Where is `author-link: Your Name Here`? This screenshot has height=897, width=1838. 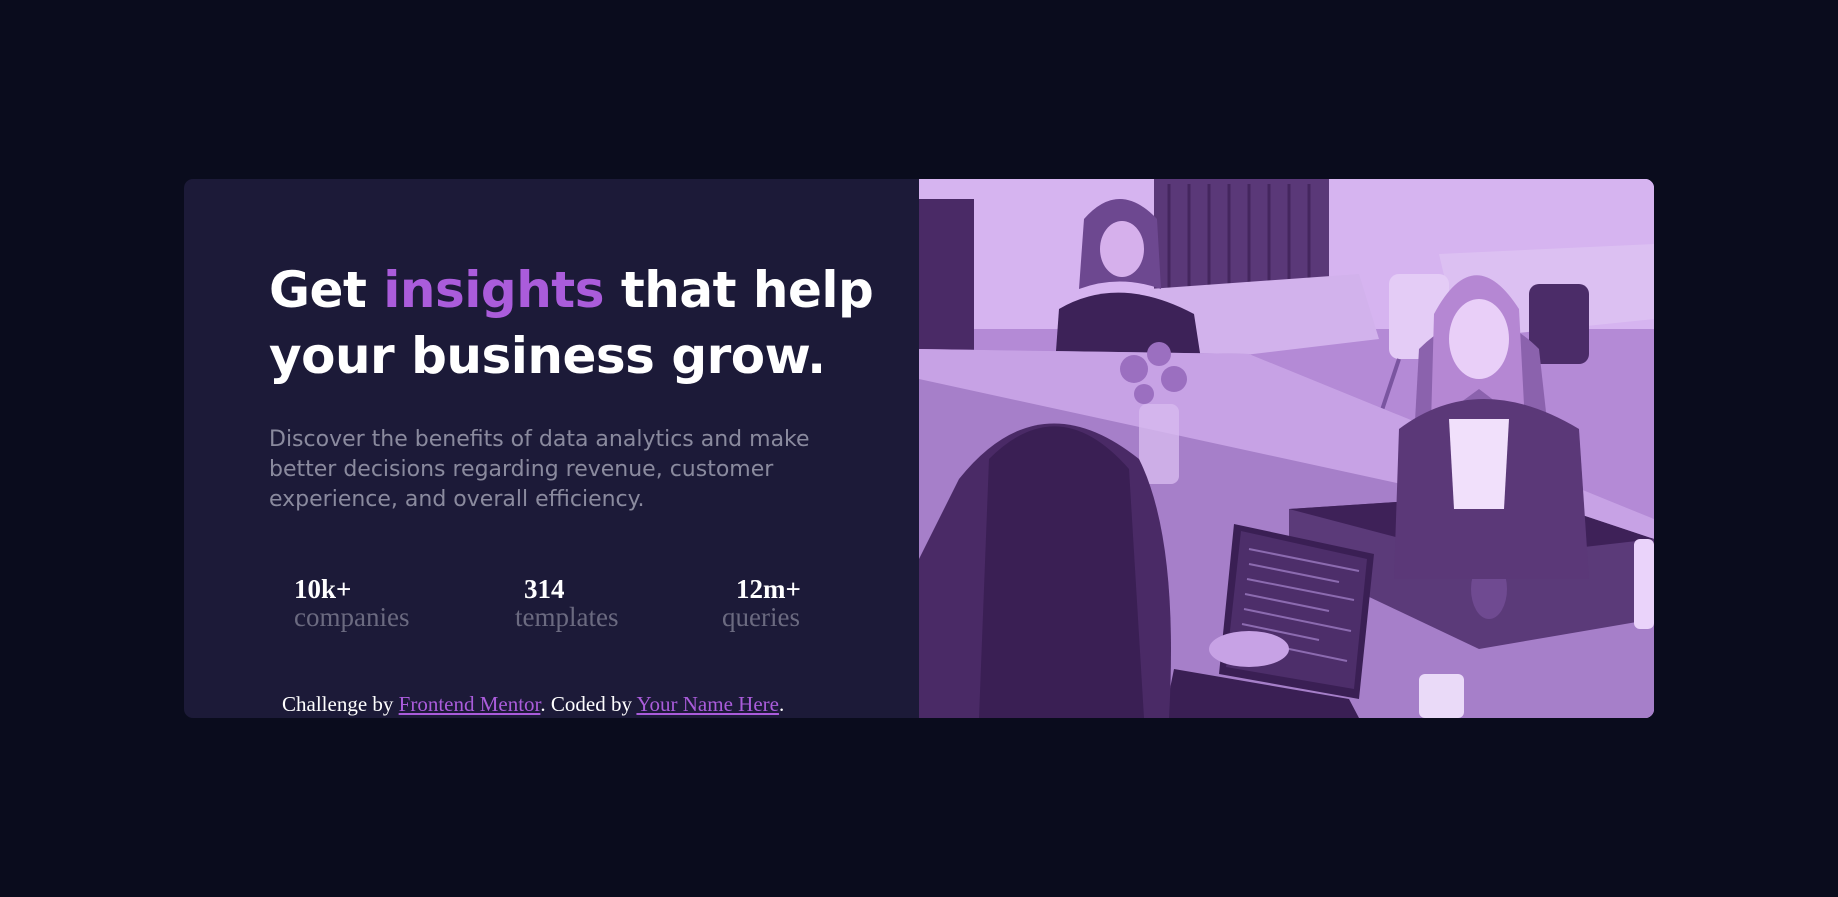
author-link: Your Name Here is located at coordinates (707, 704).